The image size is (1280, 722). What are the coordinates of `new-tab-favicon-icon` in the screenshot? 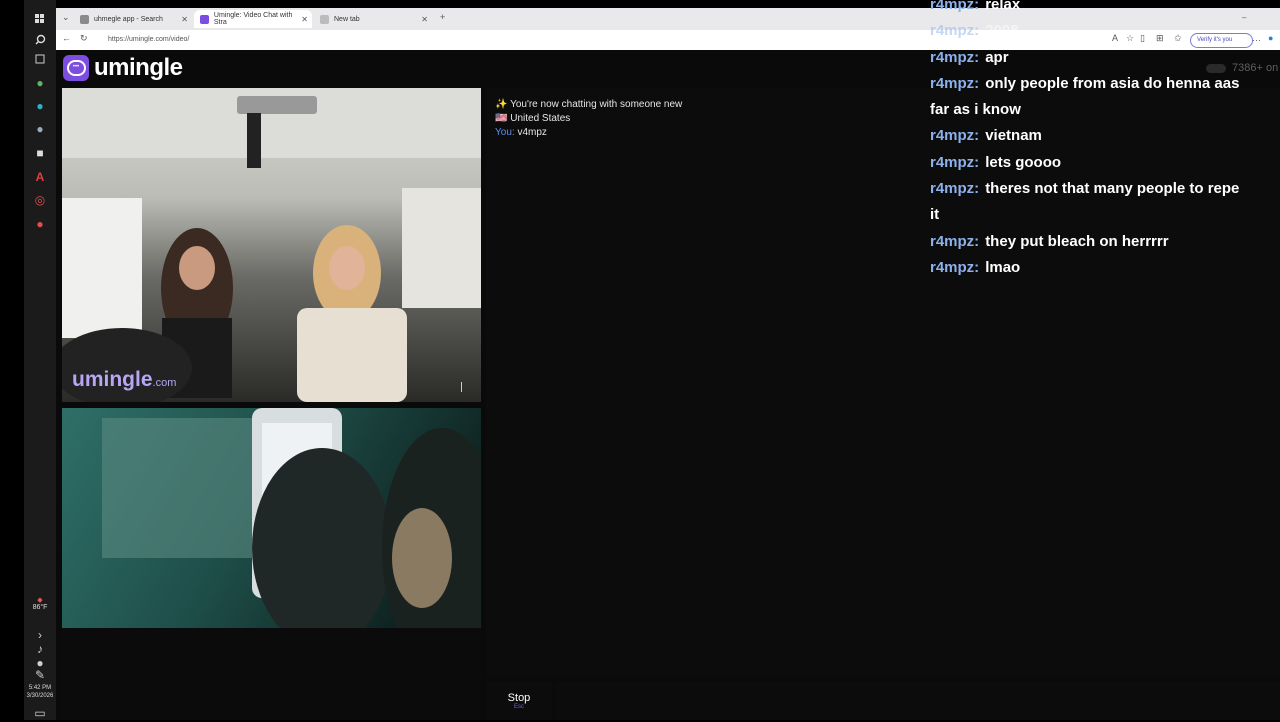 It's located at (324, 19).